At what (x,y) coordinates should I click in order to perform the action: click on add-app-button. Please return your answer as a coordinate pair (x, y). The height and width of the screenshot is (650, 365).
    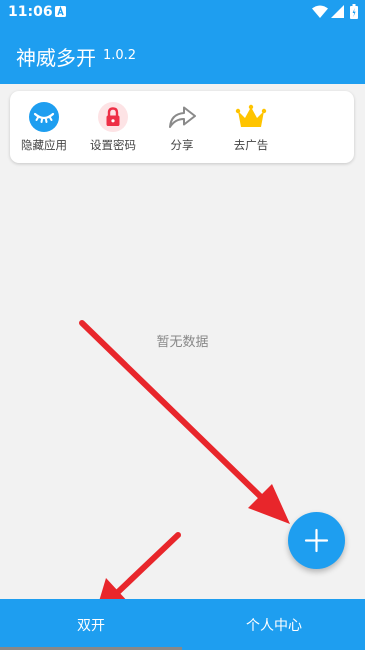
    Looking at the image, I should click on (316, 540).